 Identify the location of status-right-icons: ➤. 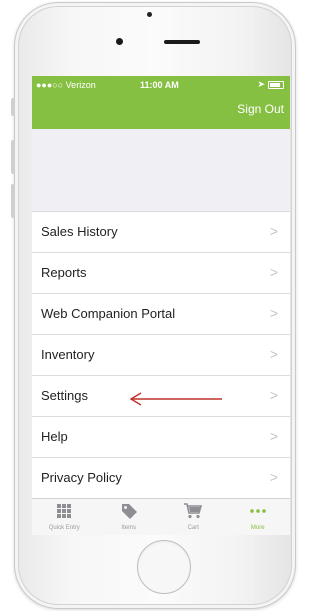
(270, 84).